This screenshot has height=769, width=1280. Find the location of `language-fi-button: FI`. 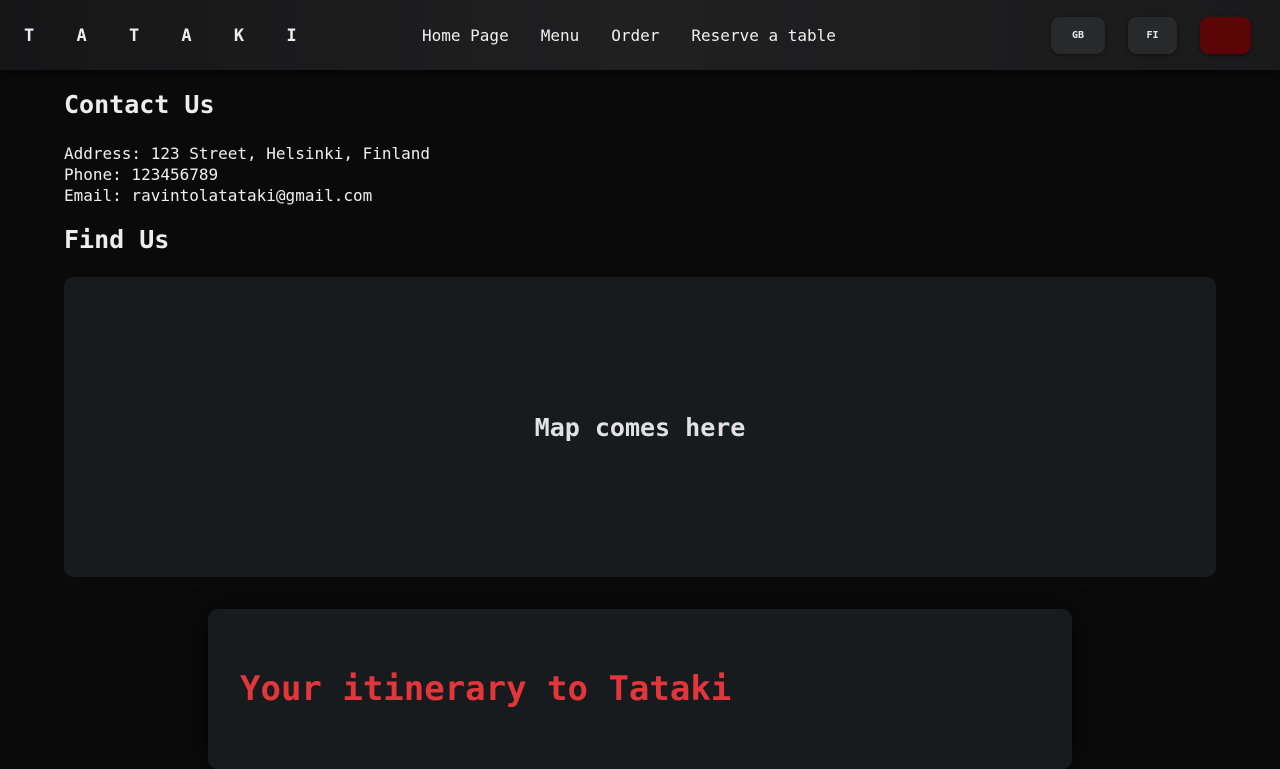

language-fi-button: FI is located at coordinates (1152, 35).